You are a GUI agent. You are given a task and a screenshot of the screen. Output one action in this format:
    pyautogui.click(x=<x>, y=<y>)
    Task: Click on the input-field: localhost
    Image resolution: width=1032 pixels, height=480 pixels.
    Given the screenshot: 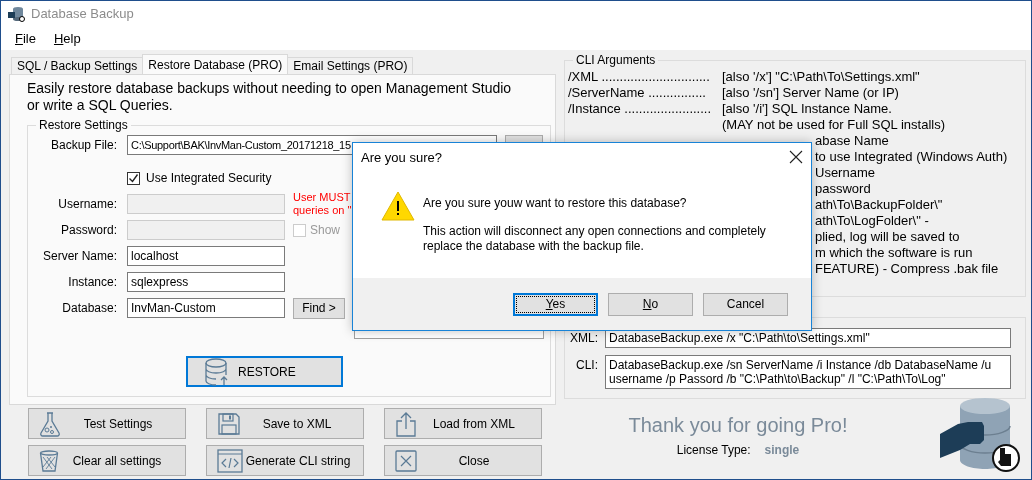 What is the action you would take?
    pyautogui.click(x=206, y=256)
    